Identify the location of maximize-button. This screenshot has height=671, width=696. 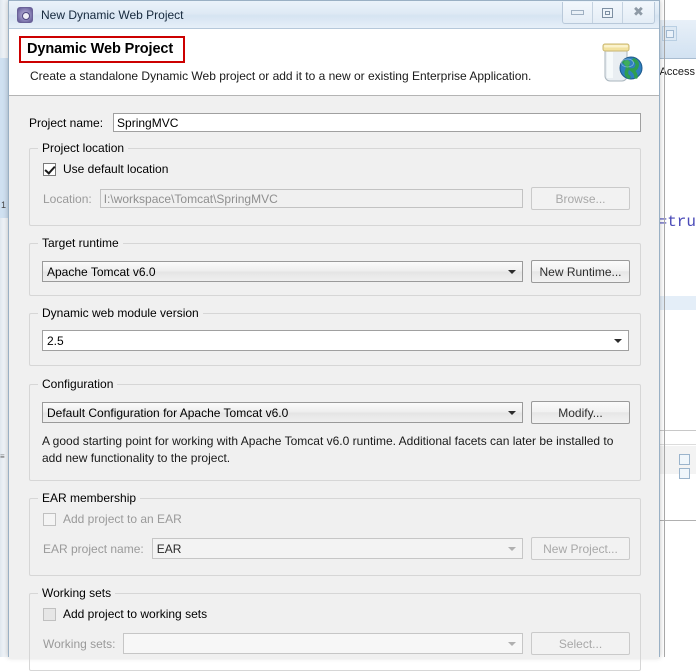
(608, 12).